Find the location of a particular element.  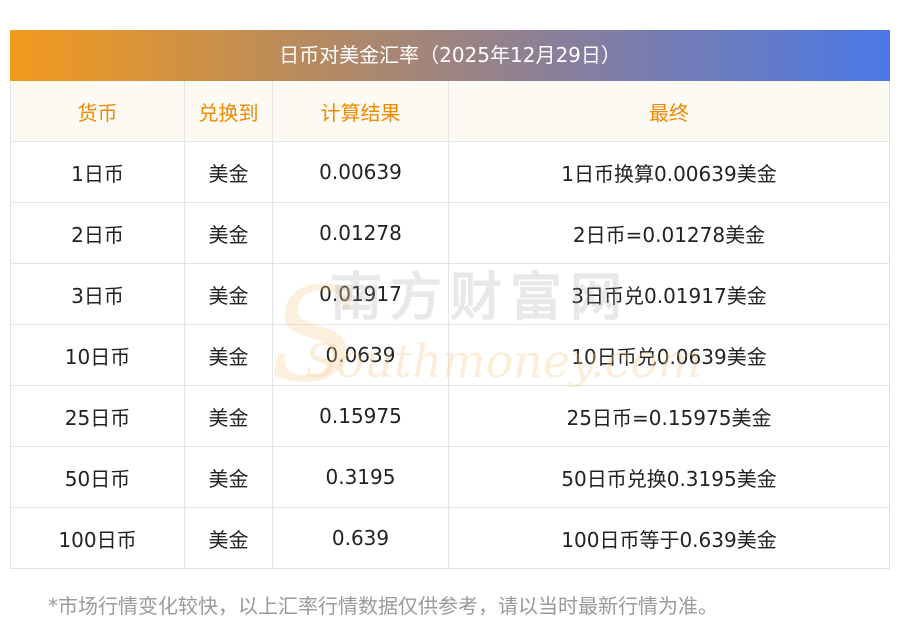

table-row: 25日币 美金 0.15975 25日币=0.15975美金 is located at coordinates (450, 416).